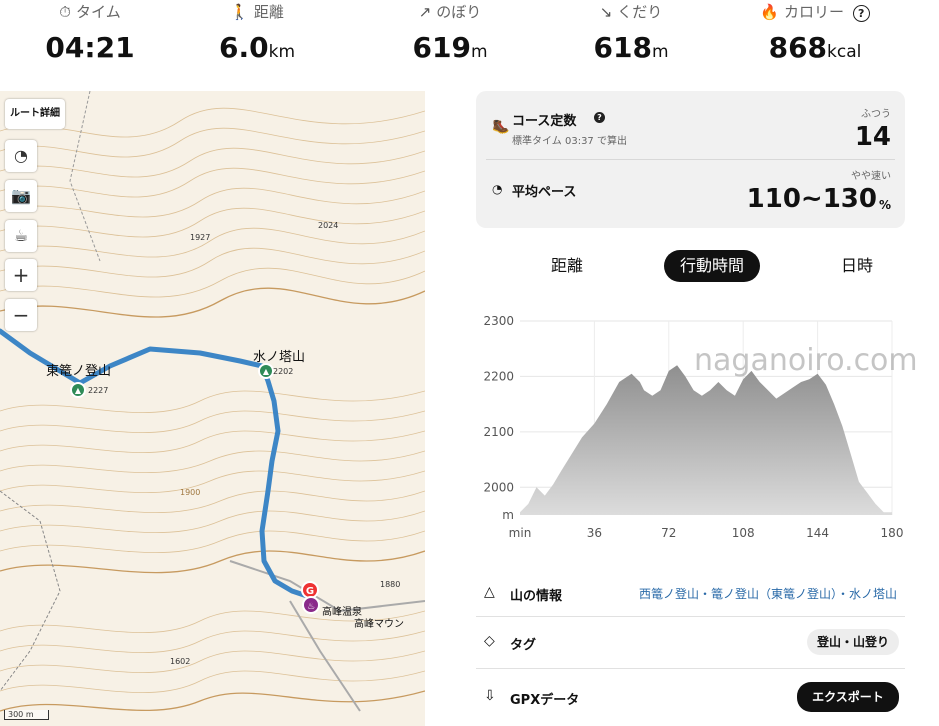  Describe the element at coordinates (78, 371) in the screenshot. I see `peak1-label: 東篭ノ登山` at that location.